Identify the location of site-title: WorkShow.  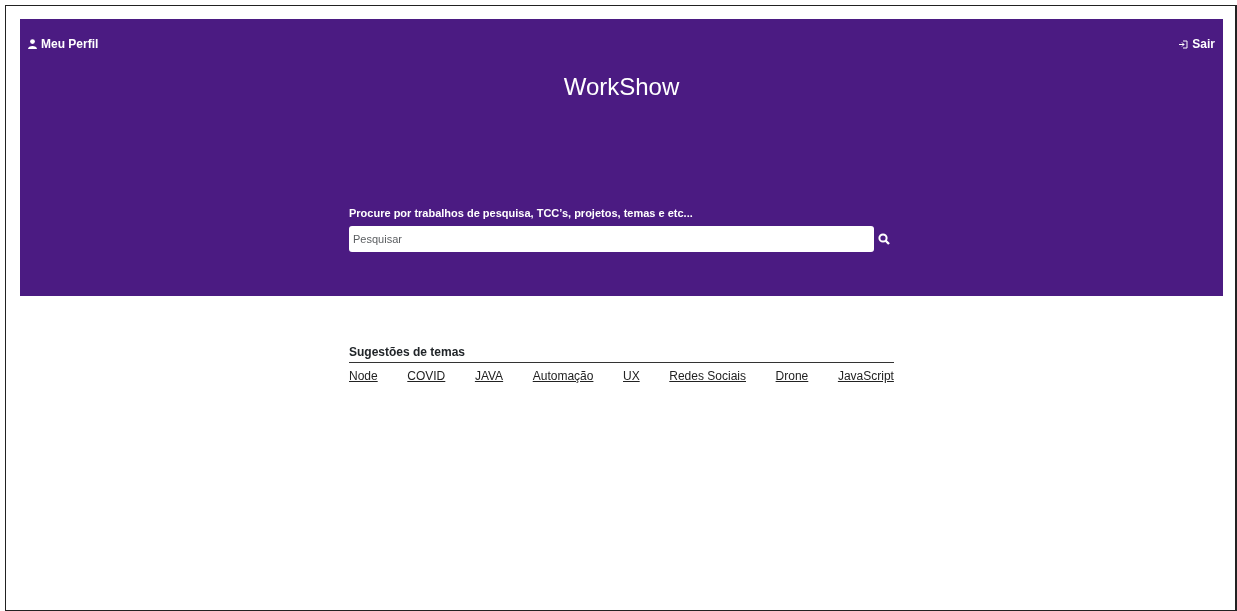
(621, 87).